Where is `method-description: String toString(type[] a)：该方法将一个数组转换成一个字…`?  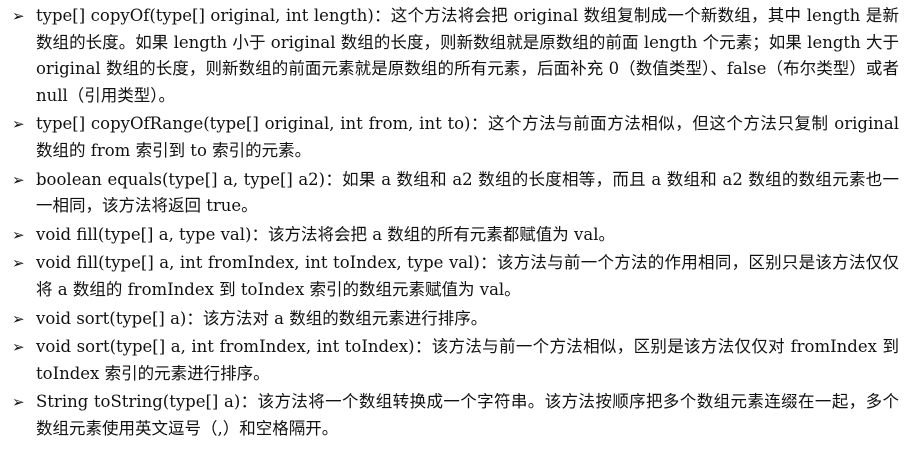
method-description: String toString(type[] a)：该方法将一个数组转换成一个字… is located at coordinates (467, 415).